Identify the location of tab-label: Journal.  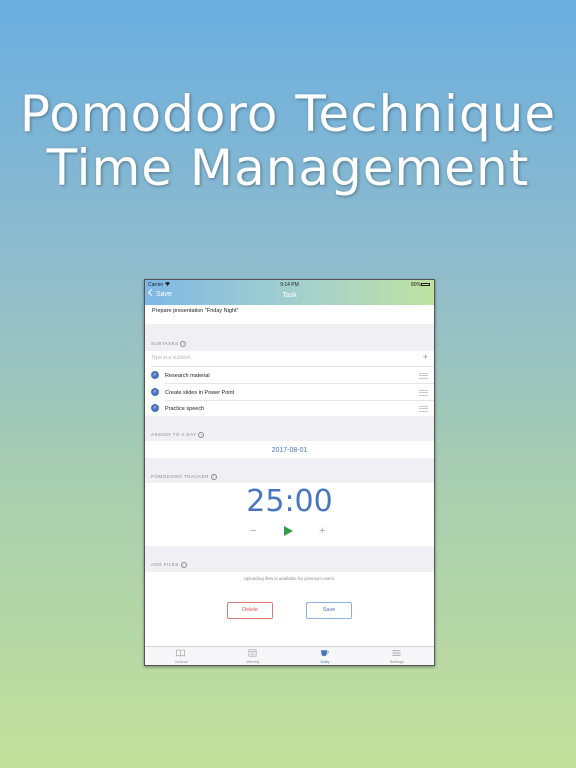
(181, 661).